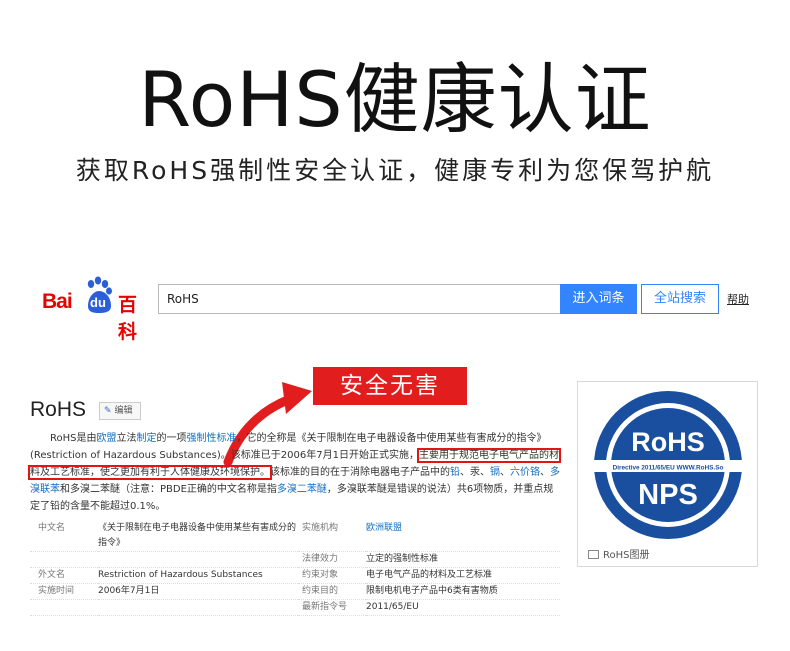  Describe the element at coordinates (171, 438) in the screenshot. I see `para-text: 的一项` at that location.